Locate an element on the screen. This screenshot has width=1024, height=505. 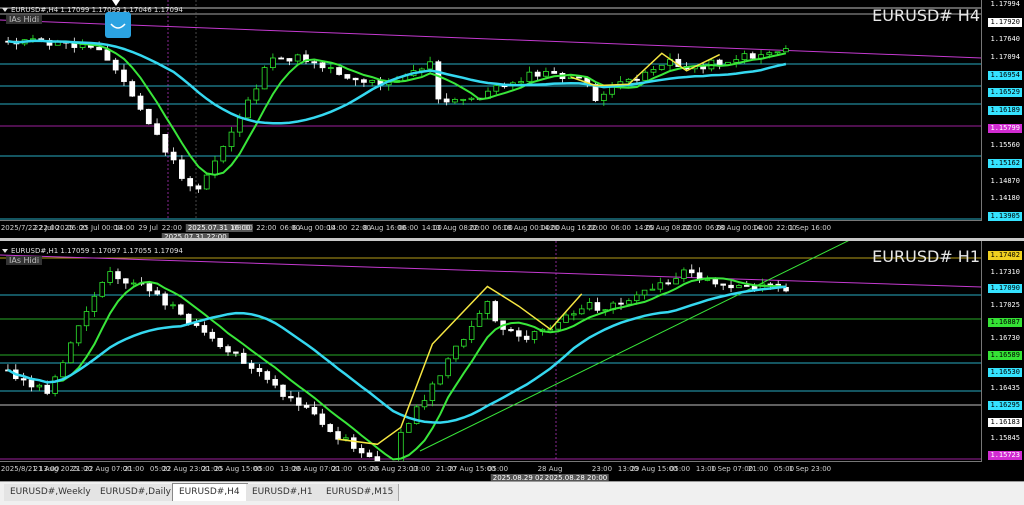
time-label: 21:00 is located at coordinates (342, 469).